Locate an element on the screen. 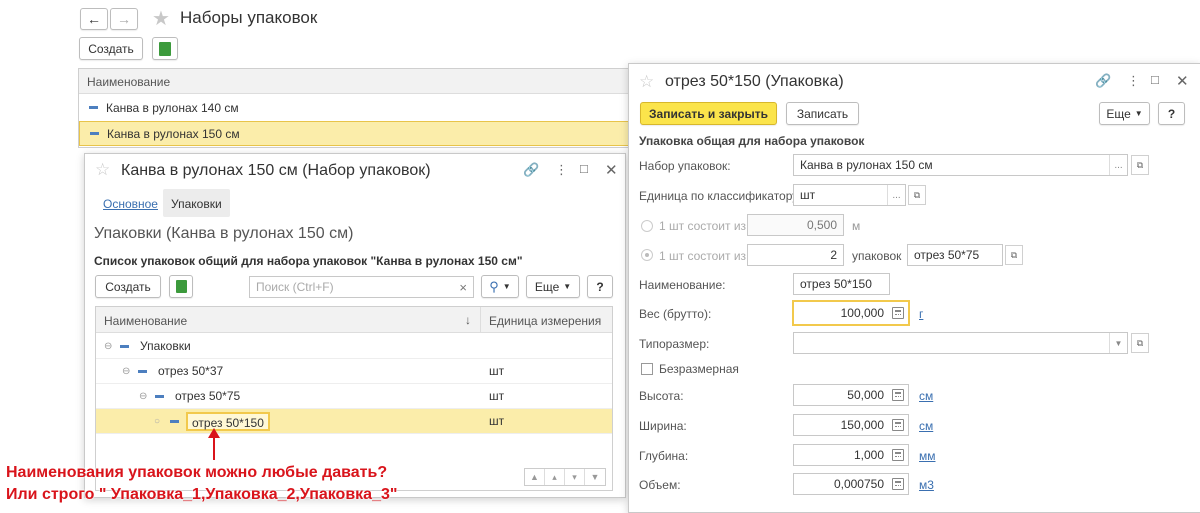 The width and height of the screenshot is (1200, 513). save-button: Записать is located at coordinates (822, 113).